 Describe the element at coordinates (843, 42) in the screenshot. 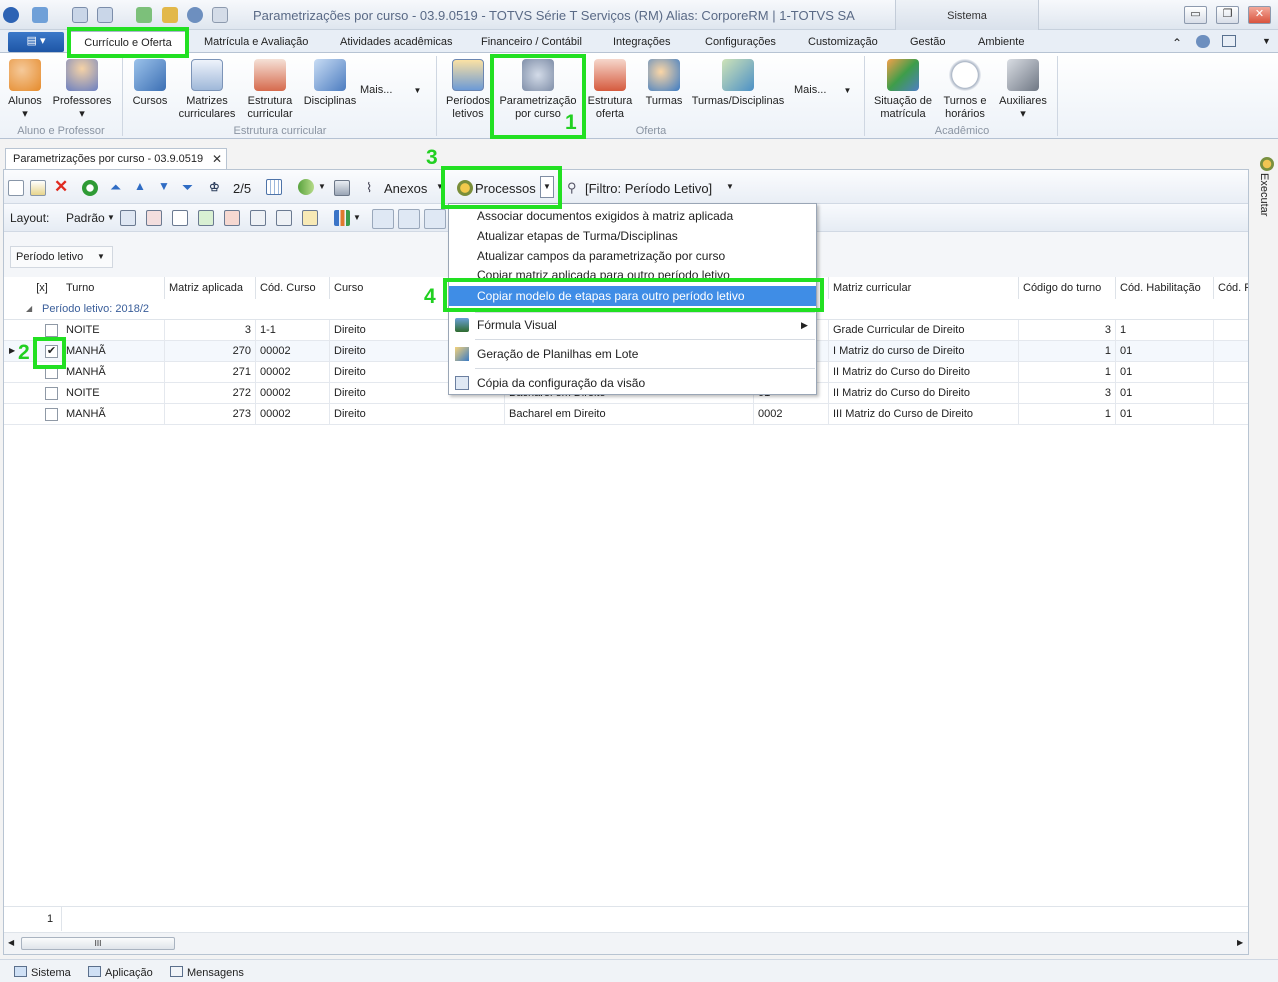

I see `tab-customizacao: Customização` at that location.